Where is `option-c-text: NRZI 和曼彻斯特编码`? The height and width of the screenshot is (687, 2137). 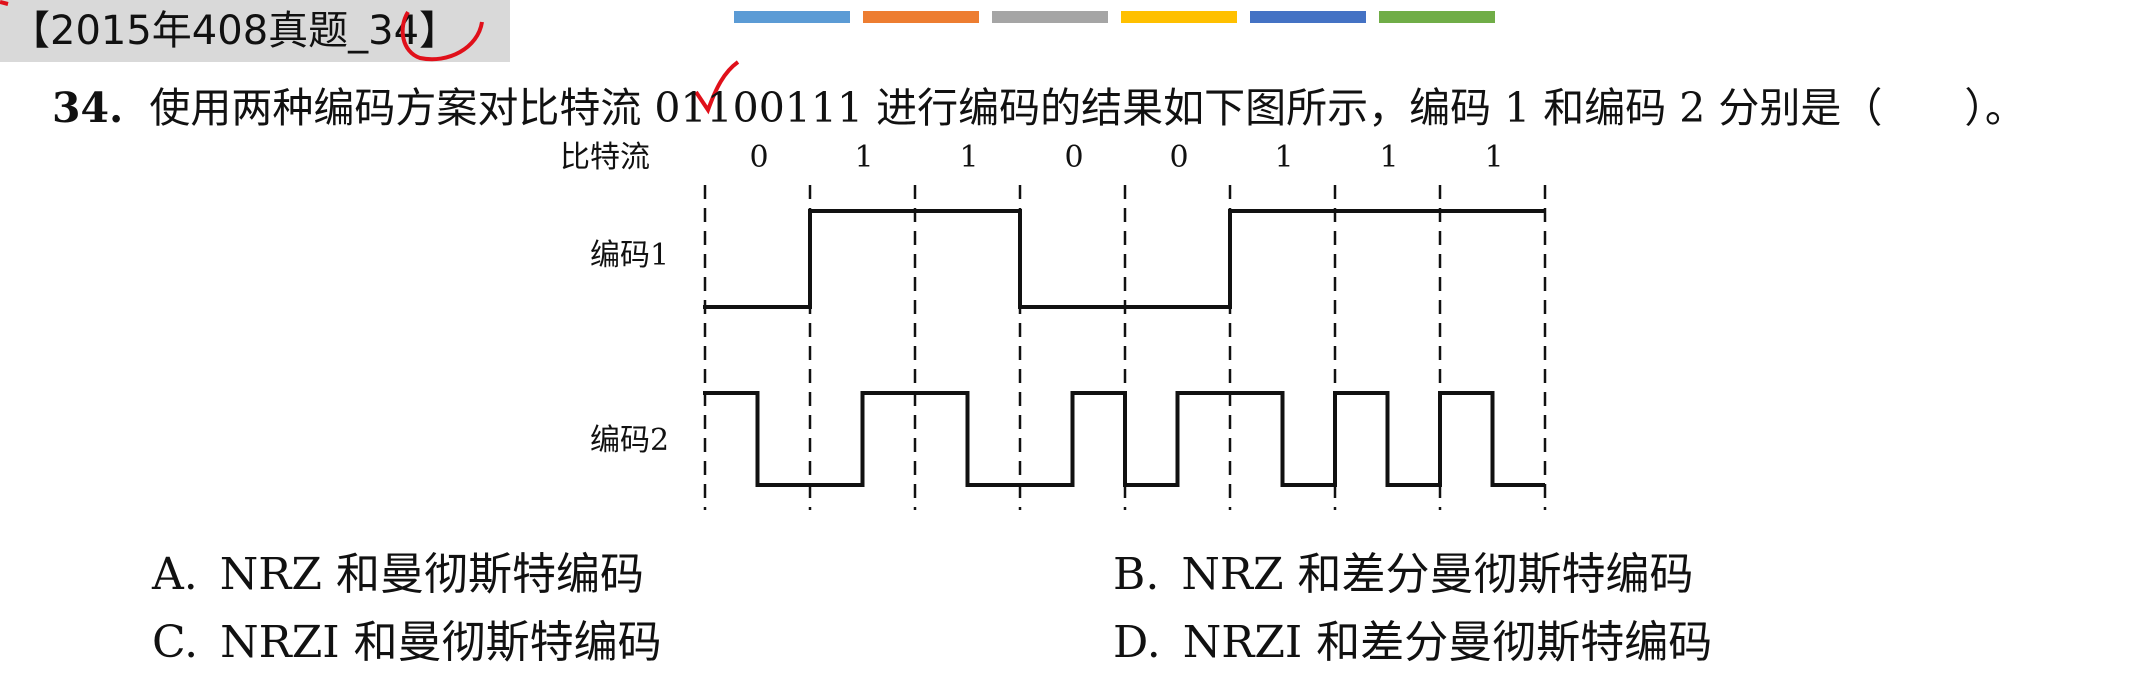
option-c-text: NRZI 和曼彻斯特编码 is located at coordinates (441, 642).